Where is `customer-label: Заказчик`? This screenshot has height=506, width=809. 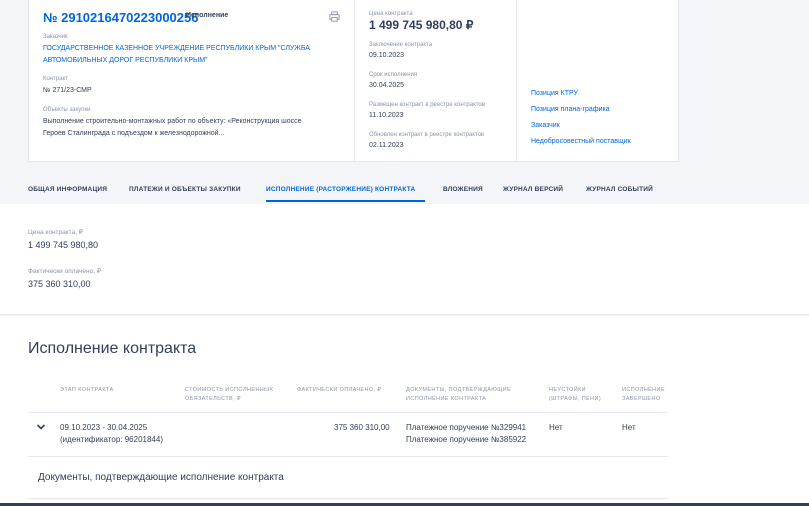 customer-label: Заказчик is located at coordinates (55, 37).